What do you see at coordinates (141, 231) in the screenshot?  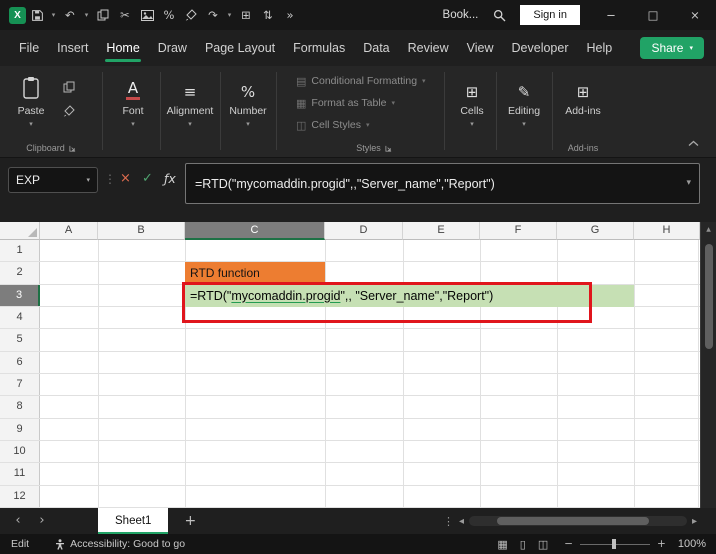 I see `column-header-b: B` at bounding box center [141, 231].